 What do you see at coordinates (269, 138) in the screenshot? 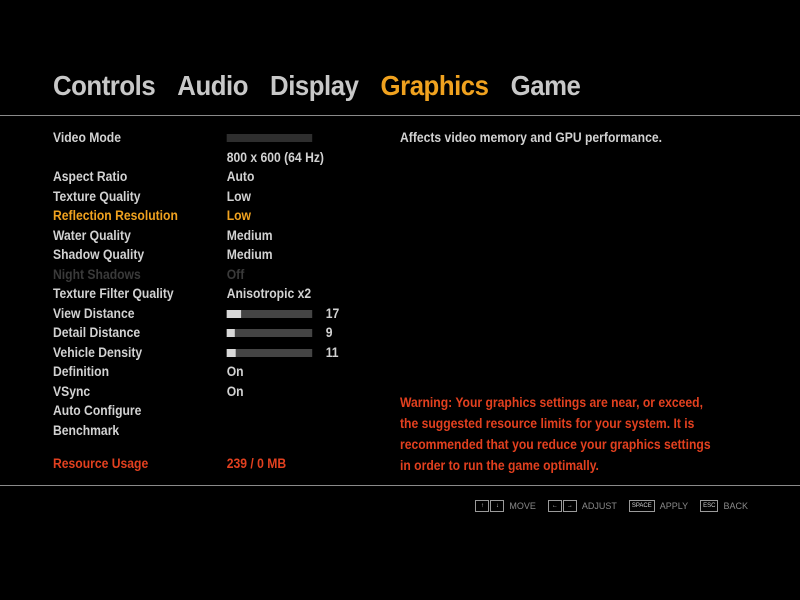
I see `video-mode-bar` at bounding box center [269, 138].